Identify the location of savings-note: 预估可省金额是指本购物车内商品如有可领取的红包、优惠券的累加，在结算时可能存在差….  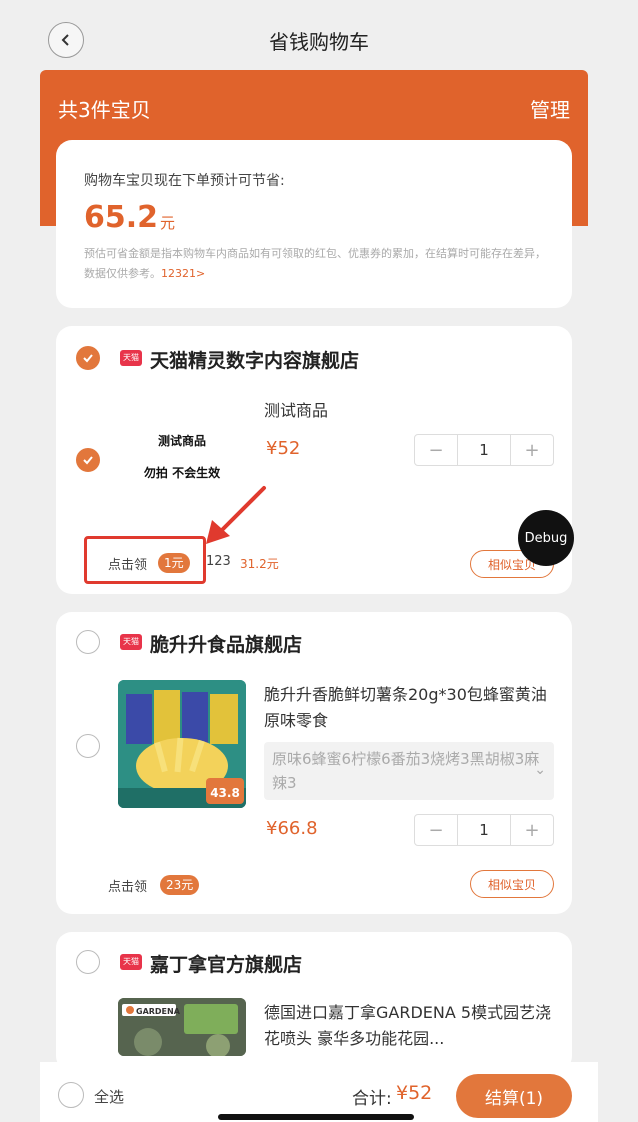
(319, 264).